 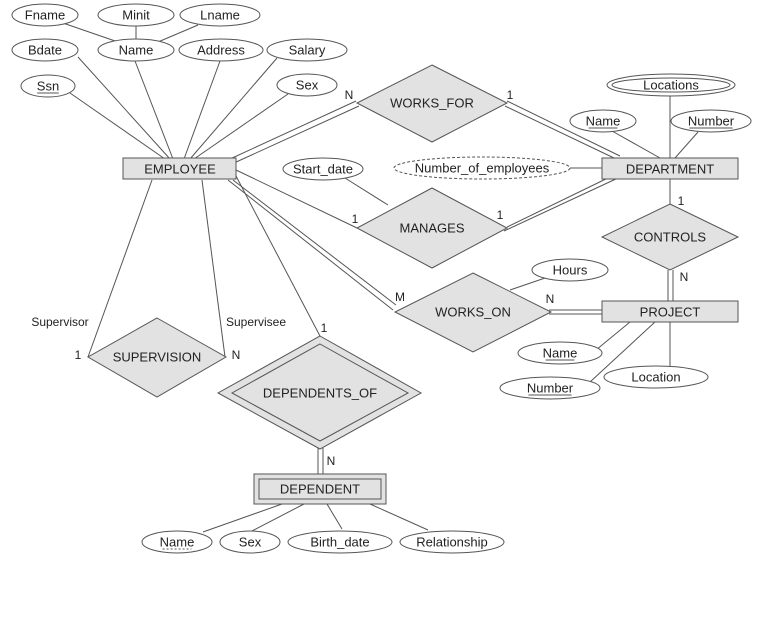 I want to click on entity-label: EMPLOYEE, so click(x=180, y=169).